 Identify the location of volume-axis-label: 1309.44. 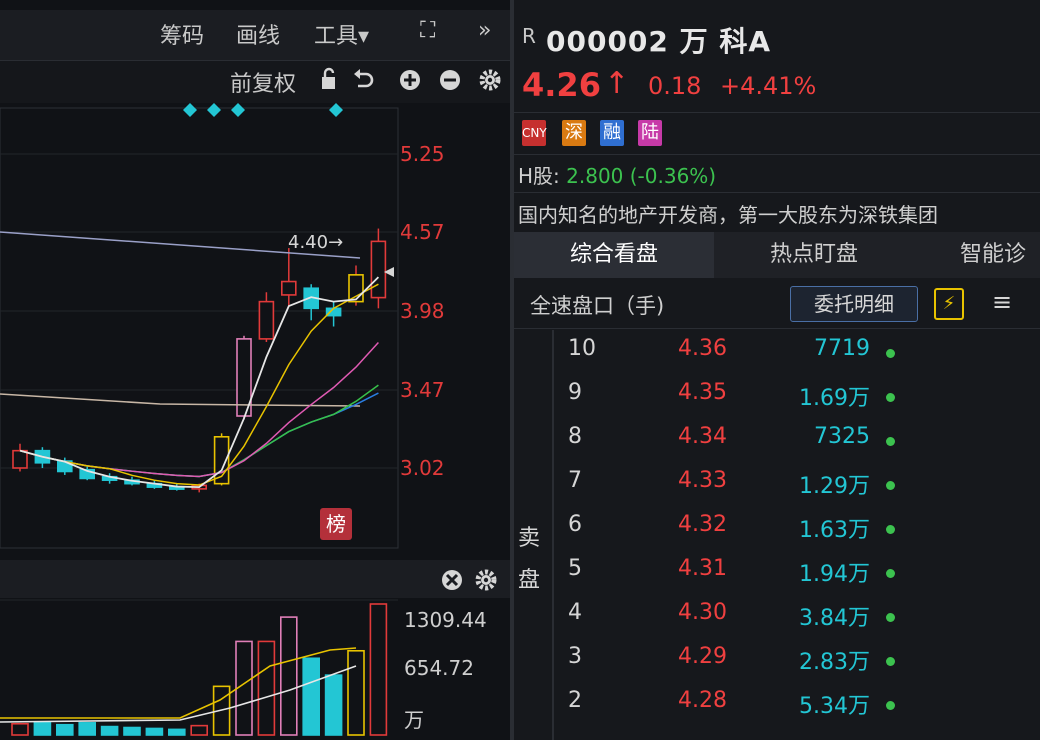
(445, 620).